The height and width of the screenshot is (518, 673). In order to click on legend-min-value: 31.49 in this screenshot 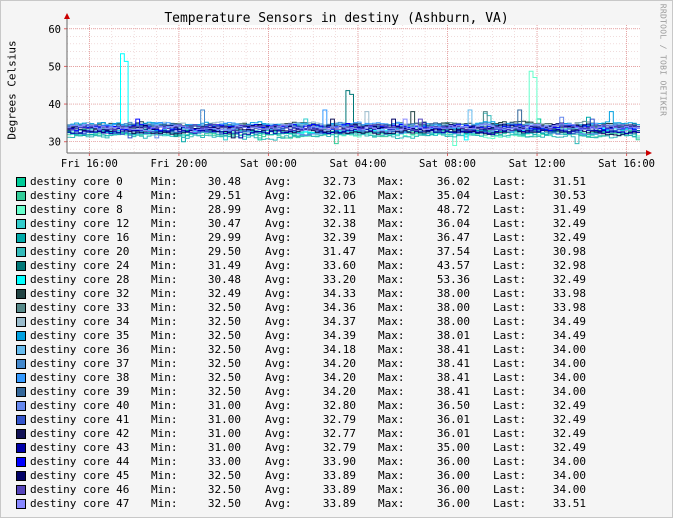, I will do `click(224, 265)`.